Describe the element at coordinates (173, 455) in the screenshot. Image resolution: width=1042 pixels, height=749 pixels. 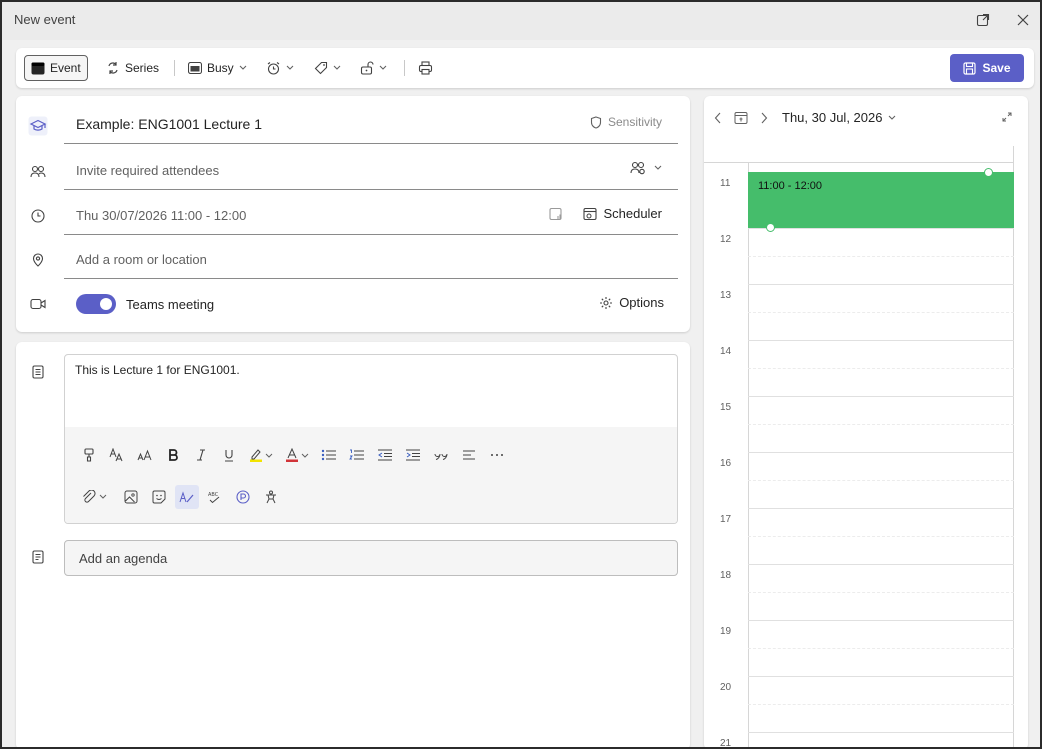
I see `bold-button` at that location.